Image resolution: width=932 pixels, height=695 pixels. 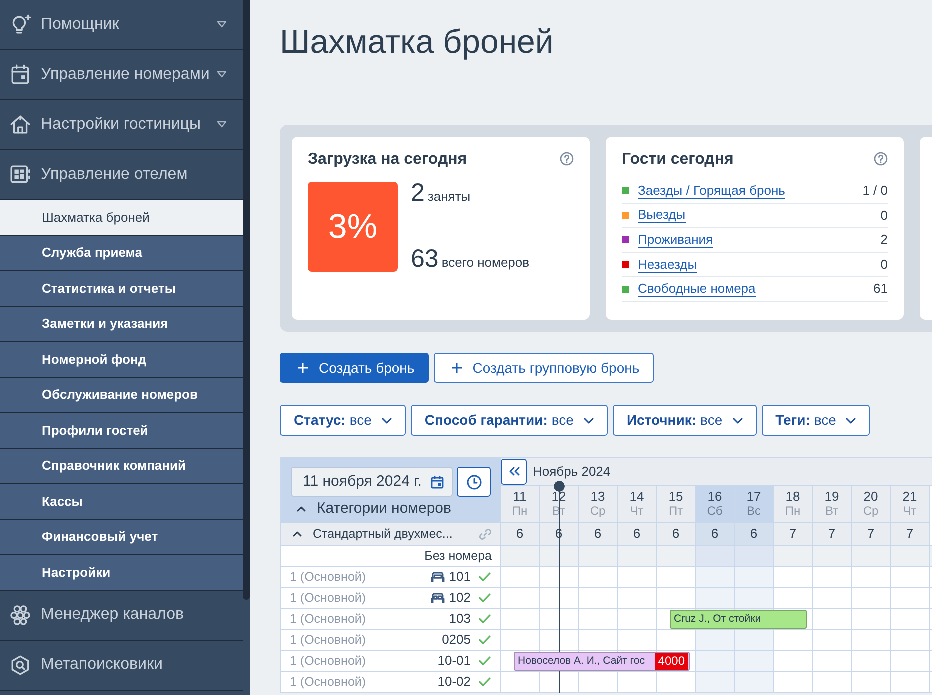 I want to click on create-button: Создать групповую бронь, so click(x=544, y=368).